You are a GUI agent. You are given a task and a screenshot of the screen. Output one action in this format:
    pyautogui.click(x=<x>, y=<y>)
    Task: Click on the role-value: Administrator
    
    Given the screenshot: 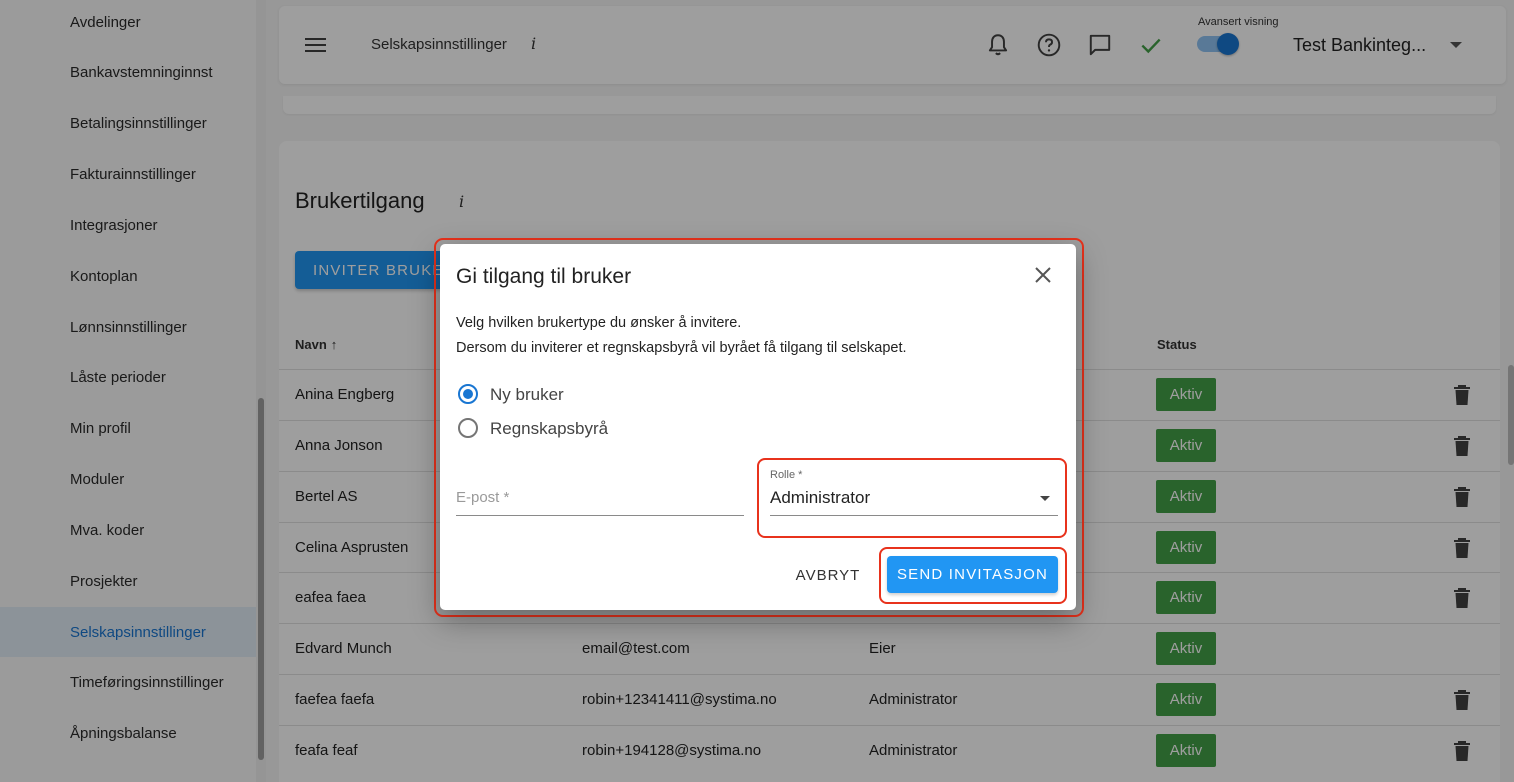 What is the action you would take?
    pyautogui.click(x=820, y=497)
    